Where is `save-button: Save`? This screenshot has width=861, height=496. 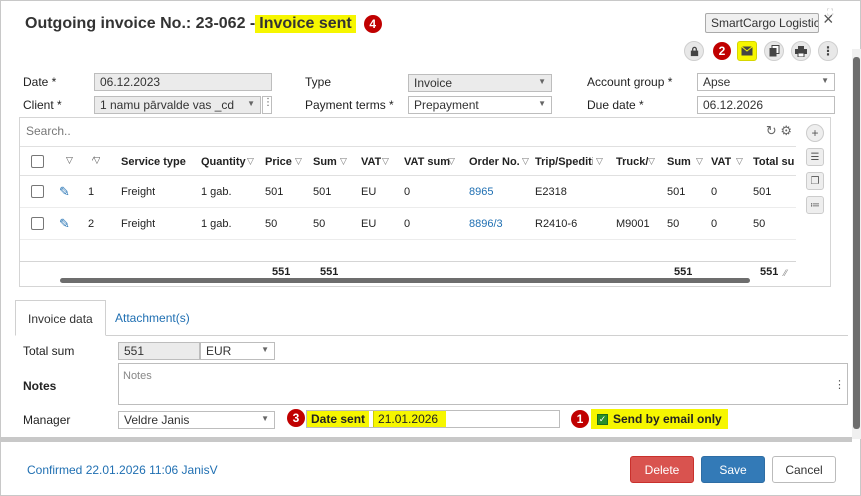
save-button: Save is located at coordinates (733, 469).